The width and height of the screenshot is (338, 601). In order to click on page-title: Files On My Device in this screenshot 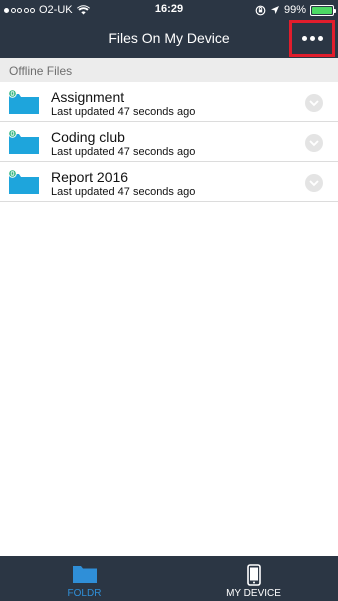, I will do `click(169, 38)`.